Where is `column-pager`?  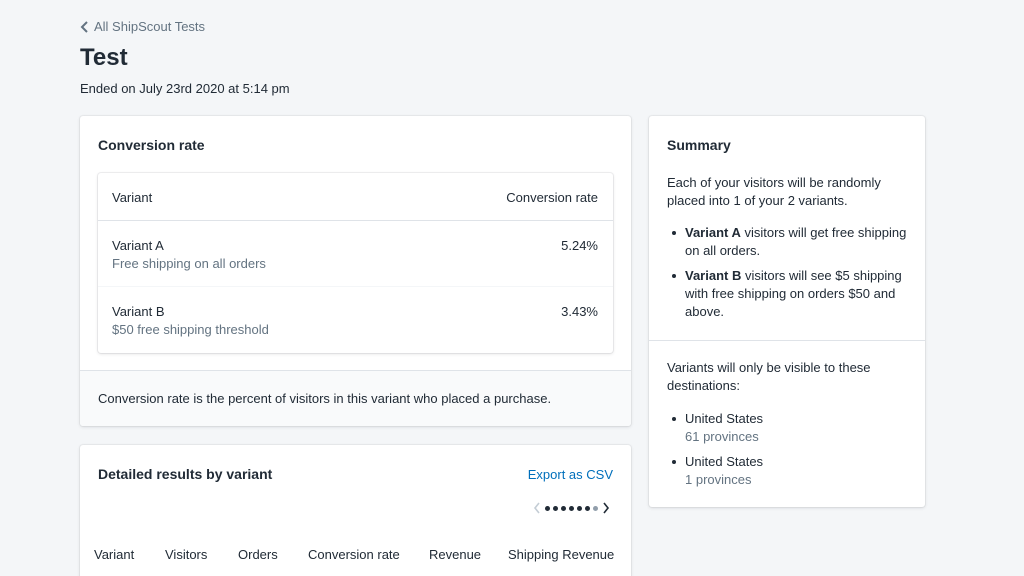
column-pager is located at coordinates (571, 508).